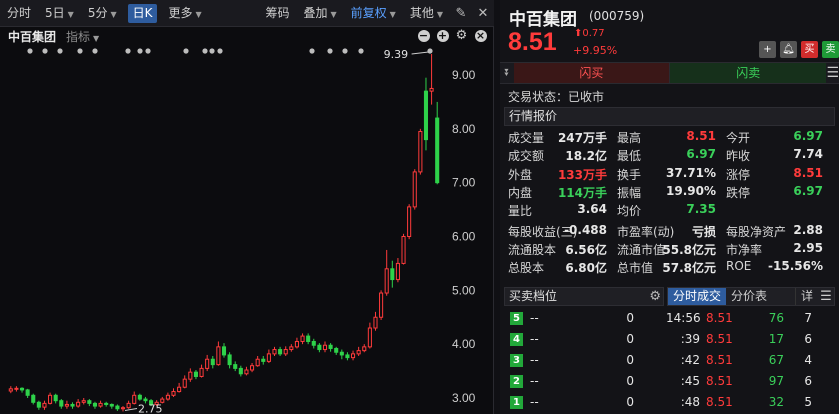  Describe the element at coordinates (247, 36) in the screenshot. I see `chart-subheader: 中百集团 指标 ▼ − + ⚙ ×` at that location.